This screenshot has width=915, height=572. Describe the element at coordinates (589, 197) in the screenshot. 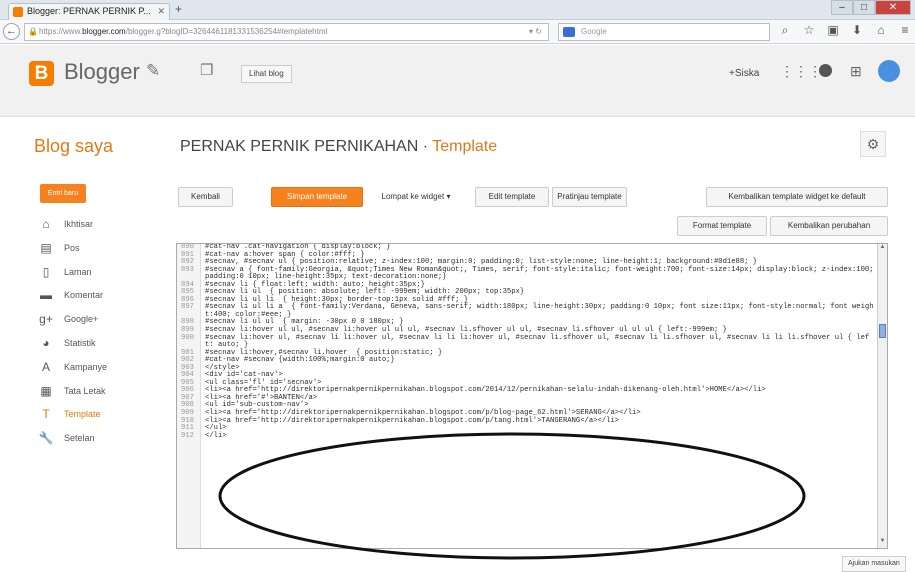

I see `preview-template-button: Pratinjau template` at that location.